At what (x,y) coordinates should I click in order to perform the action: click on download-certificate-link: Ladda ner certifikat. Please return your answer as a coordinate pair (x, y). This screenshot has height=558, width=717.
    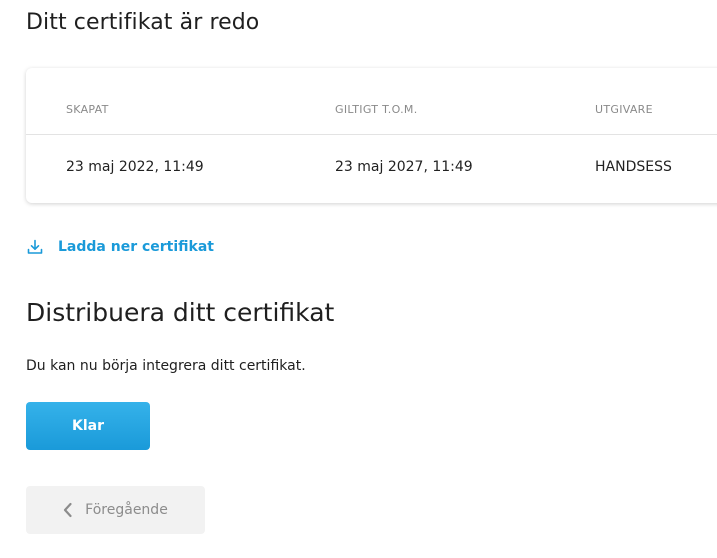
    Looking at the image, I should click on (120, 247).